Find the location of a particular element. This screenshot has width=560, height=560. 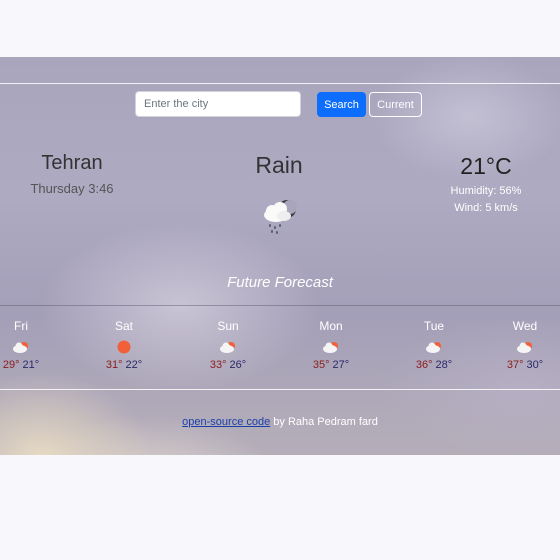

forecast-day-name: Sun is located at coordinates (228, 326).